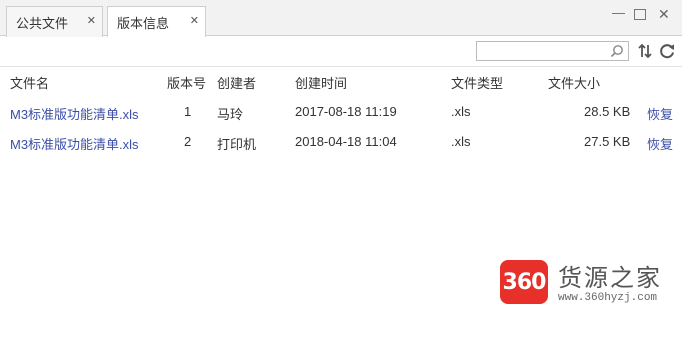 The image size is (682, 337). What do you see at coordinates (341, 18) in the screenshot?
I see `tab-bar: 公共文件 ✕ 版本信息 ✕ — ✕` at bounding box center [341, 18].